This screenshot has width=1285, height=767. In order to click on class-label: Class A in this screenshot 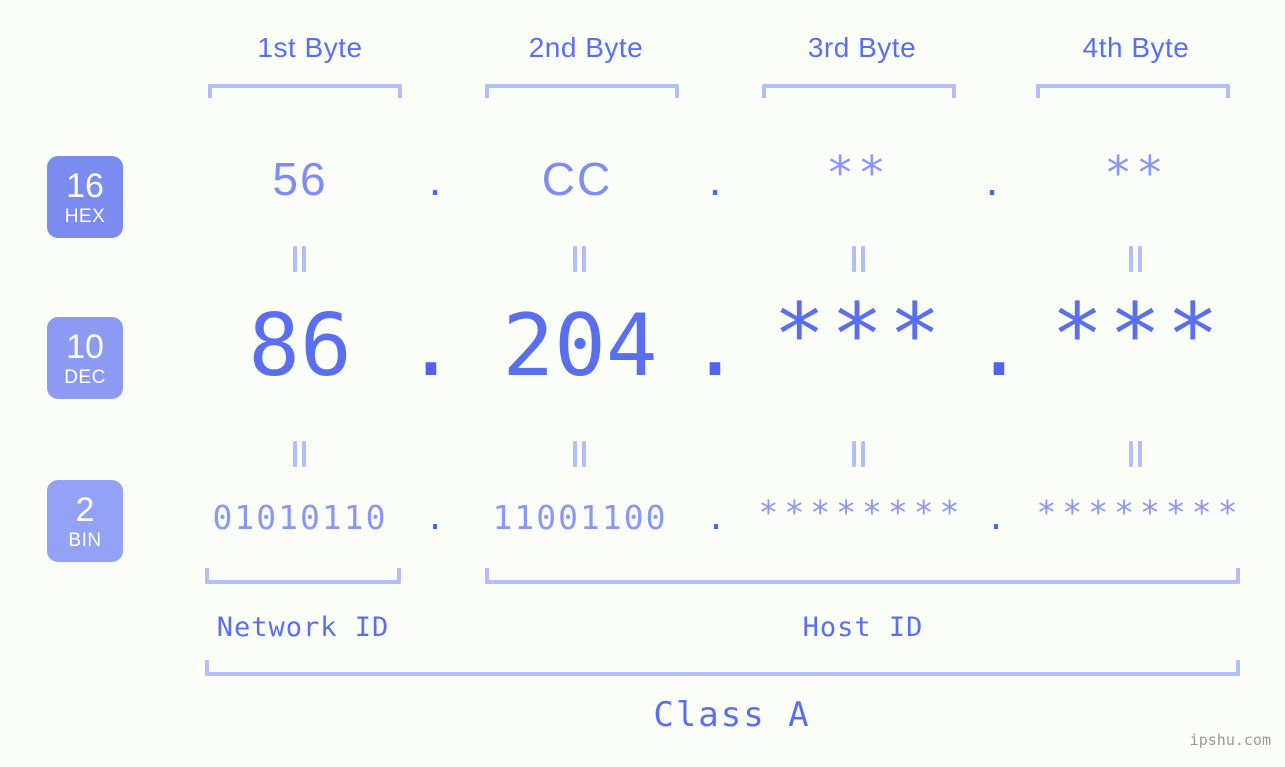, I will do `click(732, 715)`.